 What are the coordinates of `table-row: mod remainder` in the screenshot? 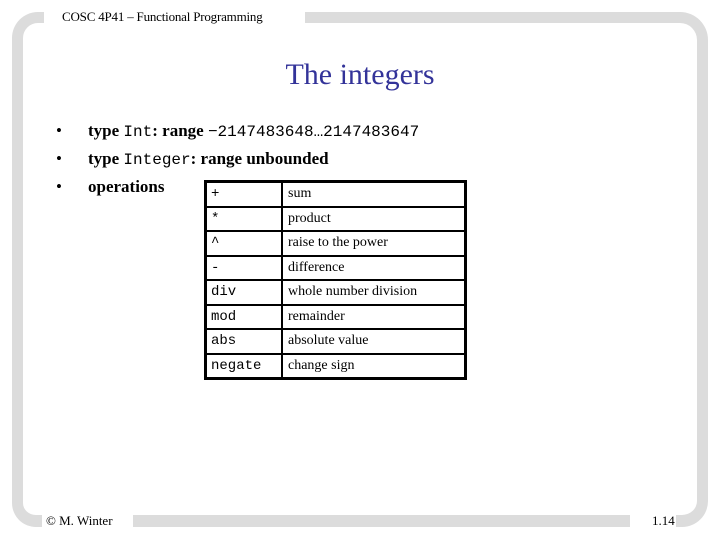 It's located at (335, 316).